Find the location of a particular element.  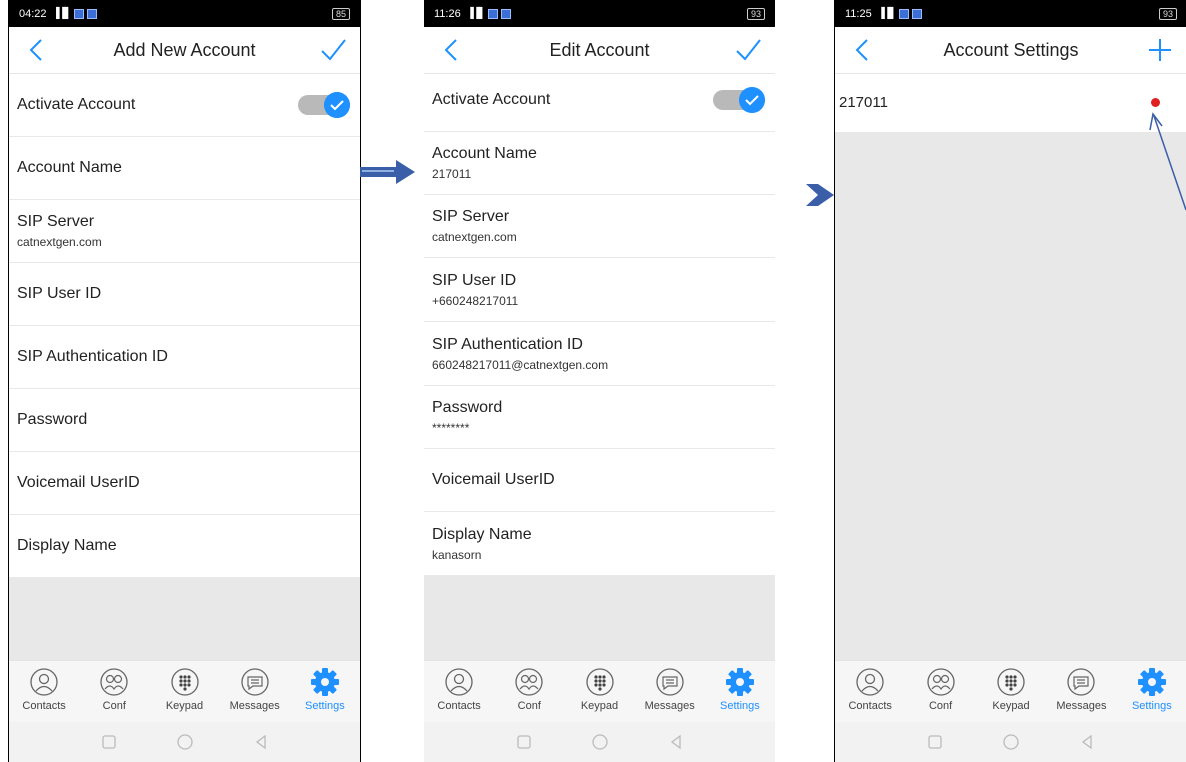

account-name-field: Account Name 217011 is located at coordinates (599, 163).